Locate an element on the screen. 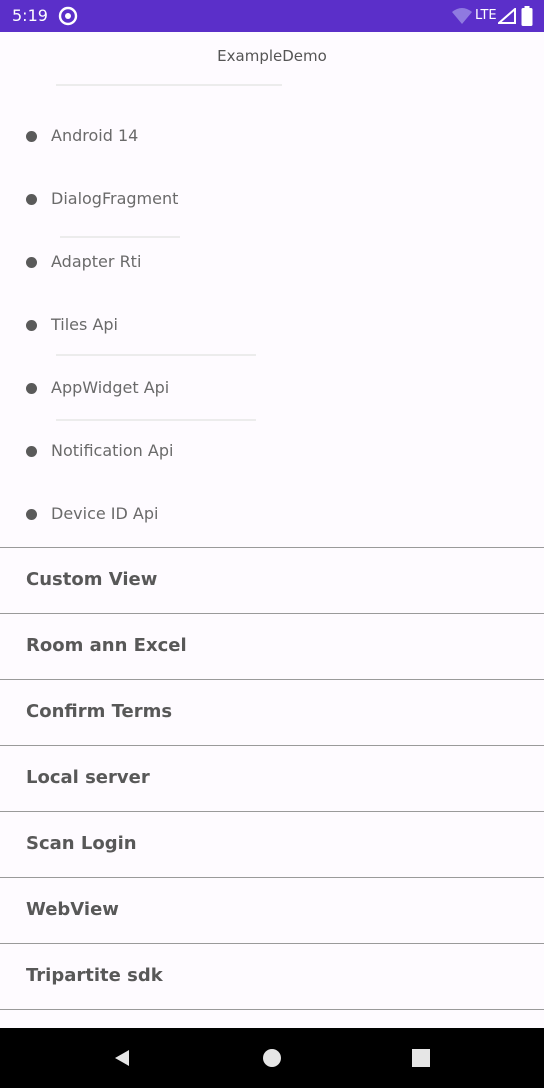 Image resolution: width=544 pixels, height=1088 pixels. sub-item-adapter-rti: Adapter Rti is located at coordinates (272, 264).